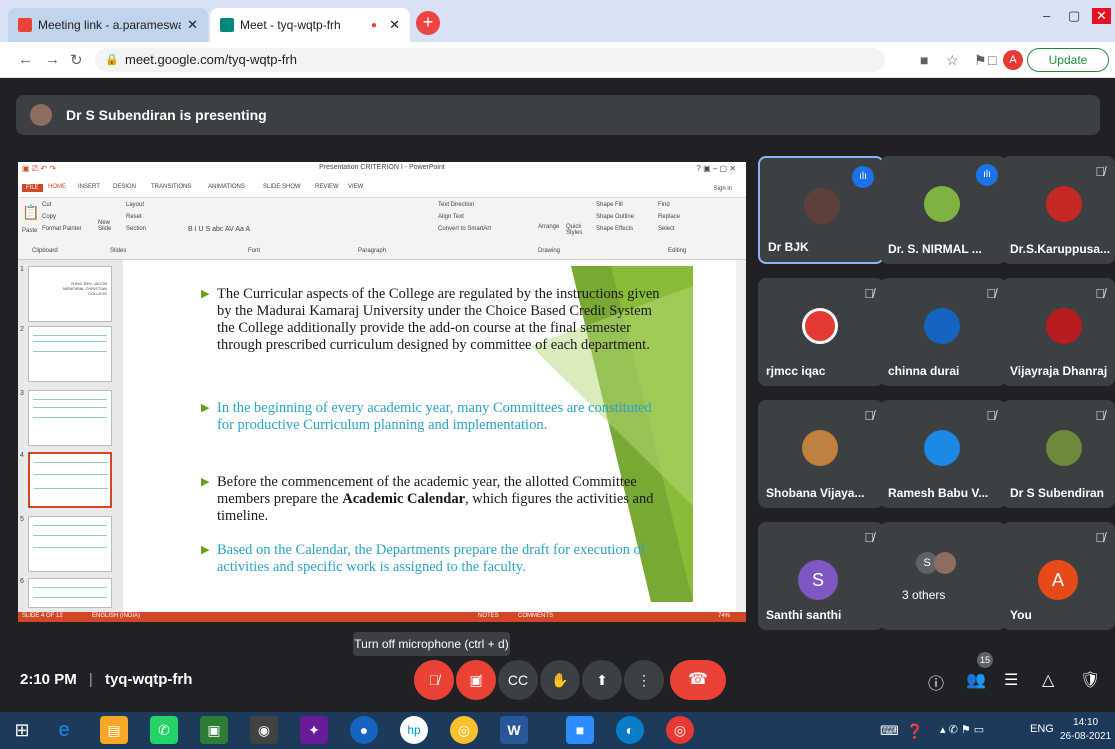 The height and width of the screenshot is (749, 1115). Describe the element at coordinates (980, 60) in the screenshot. I see `extension-icon: ⚑` at that location.